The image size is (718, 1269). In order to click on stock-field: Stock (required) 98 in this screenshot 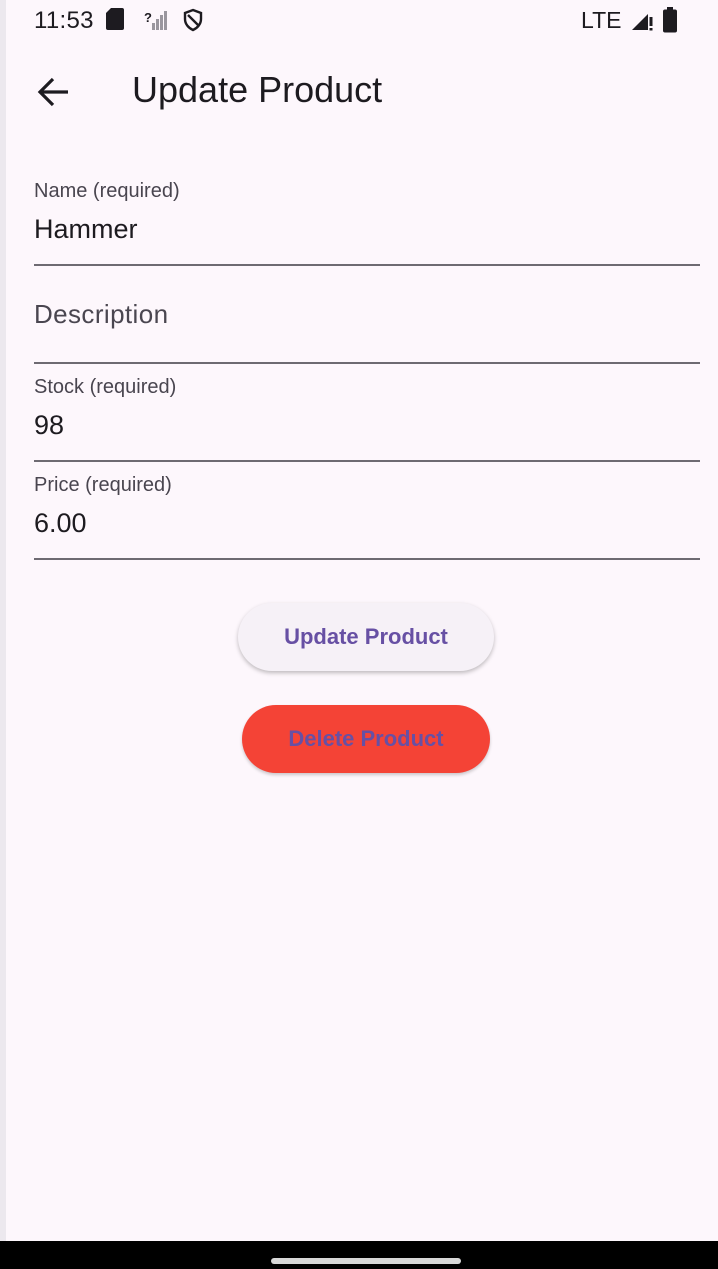, I will do `click(367, 413)`.